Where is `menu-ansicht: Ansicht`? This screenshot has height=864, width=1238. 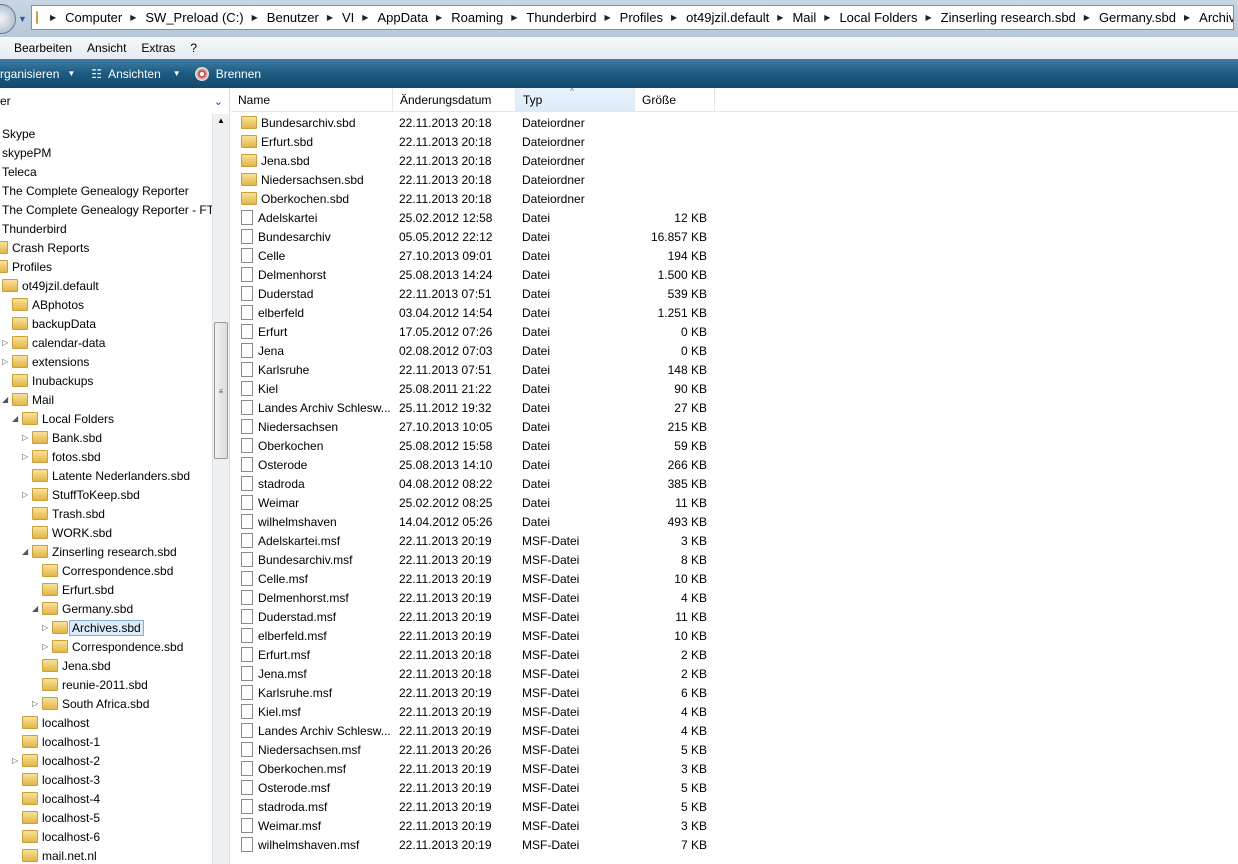
menu-ansicht: Ansicht is located at coordinates (106, 48).